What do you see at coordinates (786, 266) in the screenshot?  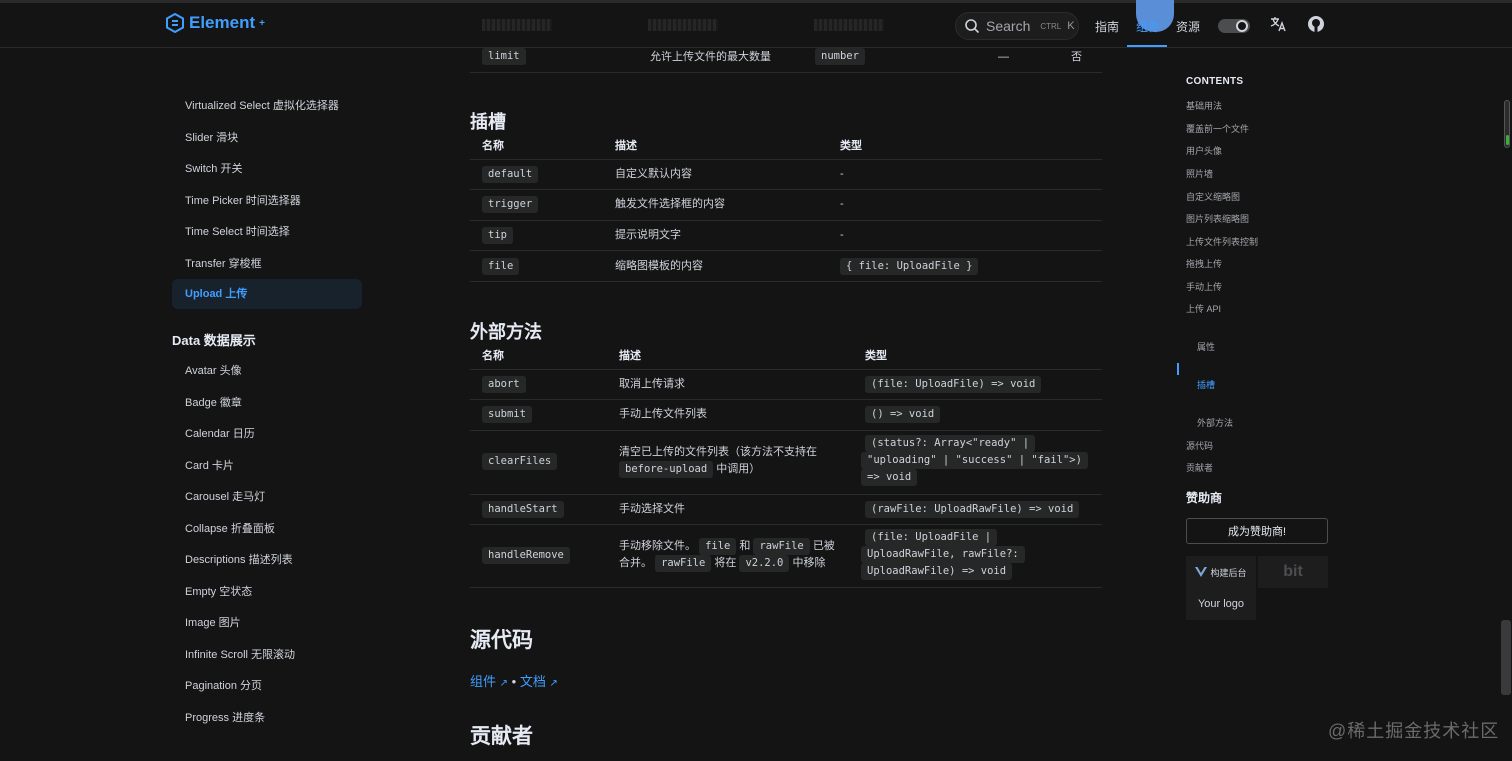 I see `table-row: file 缩略图模板的内容 { file: UploadFile }` at bounding box center [786, 266].